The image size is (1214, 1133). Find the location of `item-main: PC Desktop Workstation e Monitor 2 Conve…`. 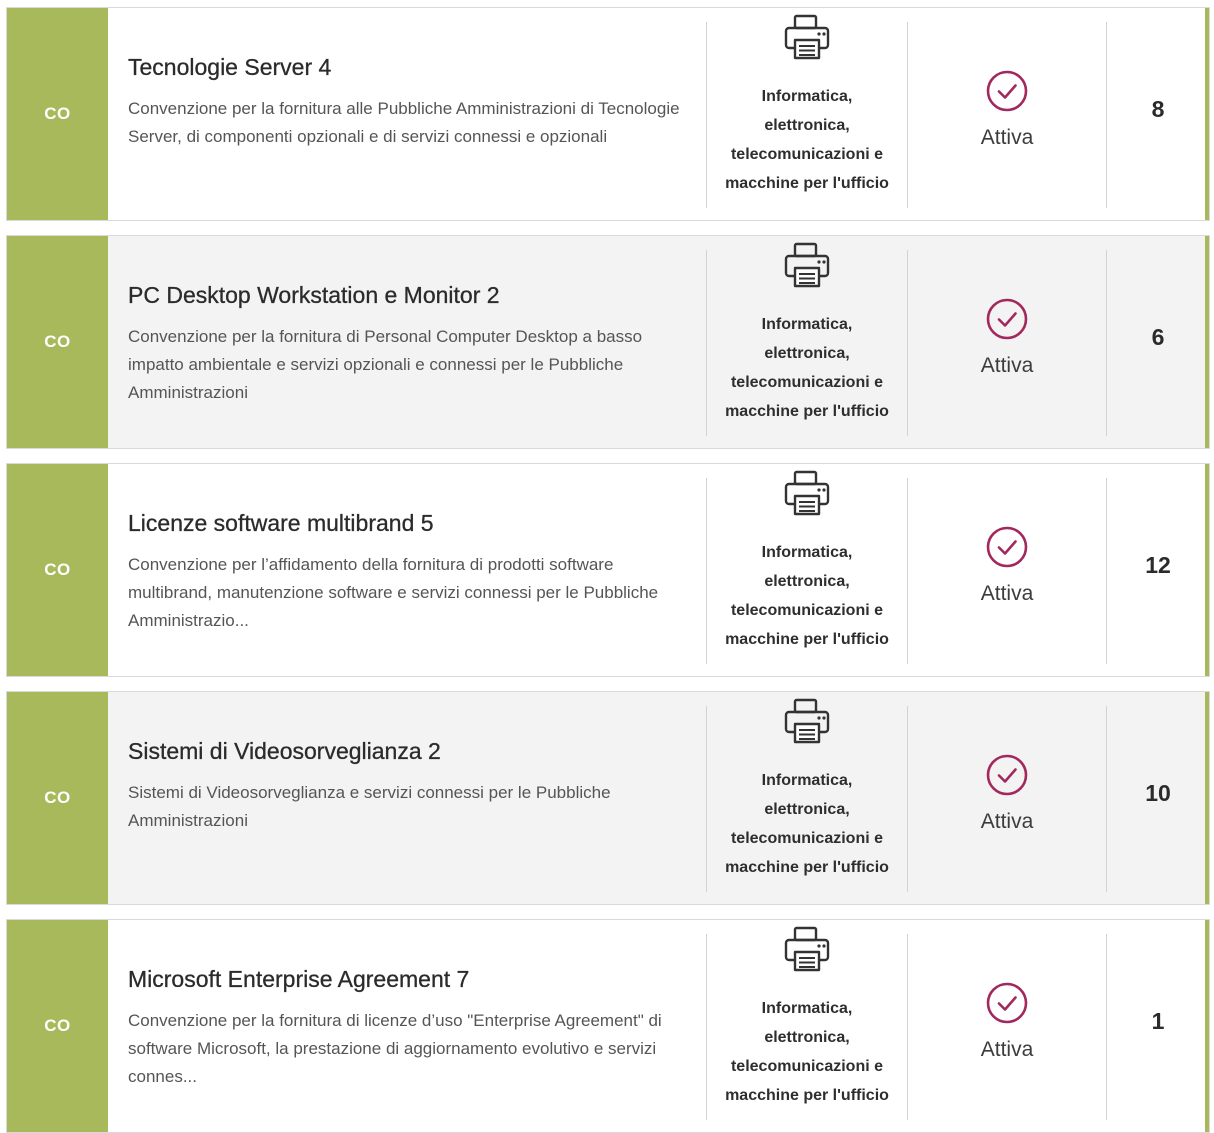

item-main: PC Desktop Workstation e Monitor 2 Conve… is located at coordinates (407, 342).